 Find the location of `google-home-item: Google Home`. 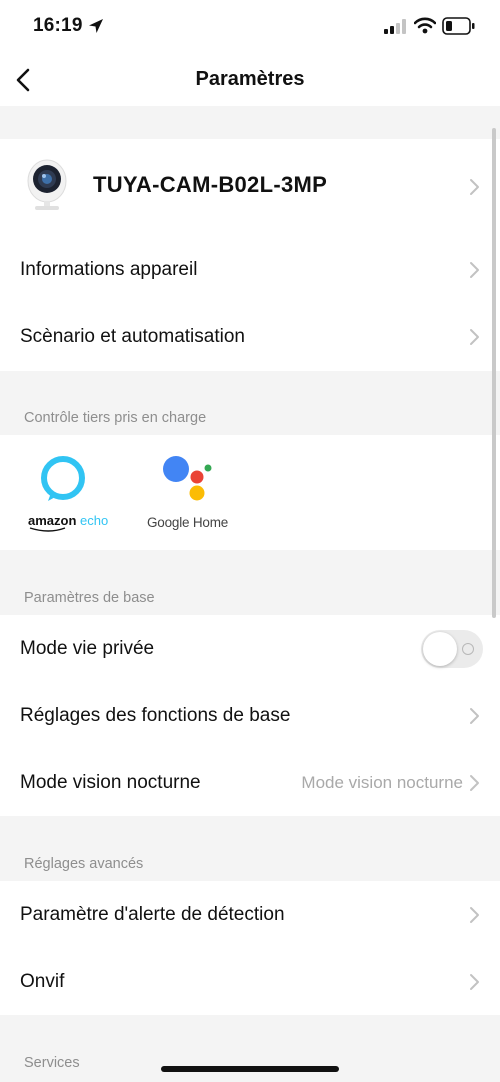

google-home-item: Google Home is located at coordinates (192, 493).